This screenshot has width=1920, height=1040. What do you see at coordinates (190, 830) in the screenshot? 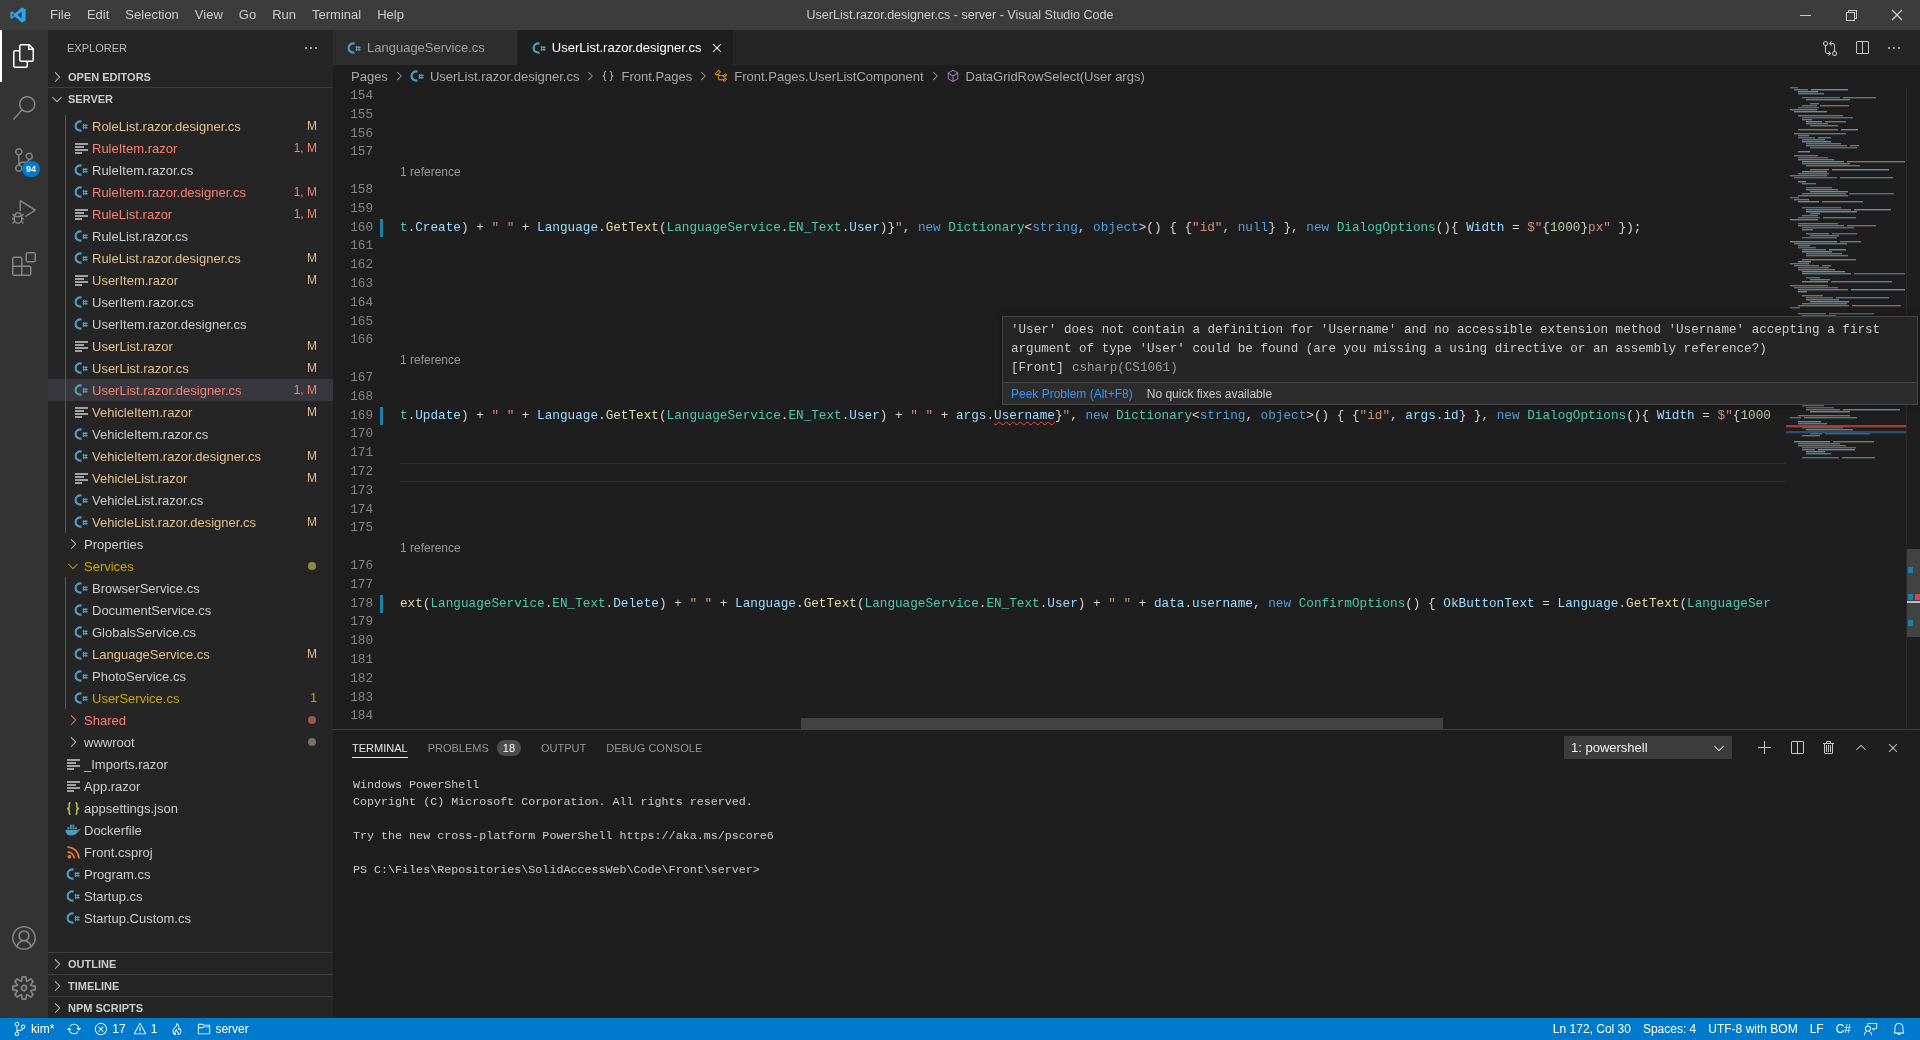
I see `tree-item: Dockerfile` at bounding box center [190, 830].